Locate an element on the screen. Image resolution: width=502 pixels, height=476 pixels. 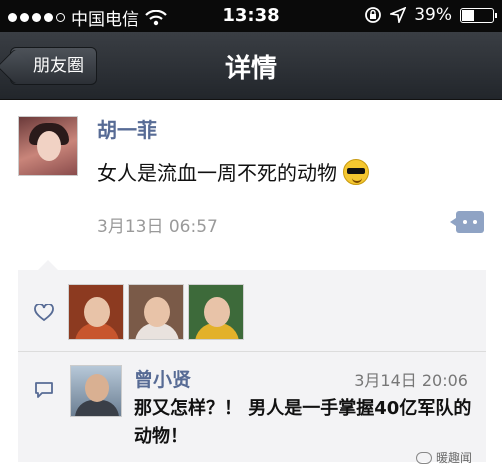
rotation-lock-icon is located at coordinates (373, 15).